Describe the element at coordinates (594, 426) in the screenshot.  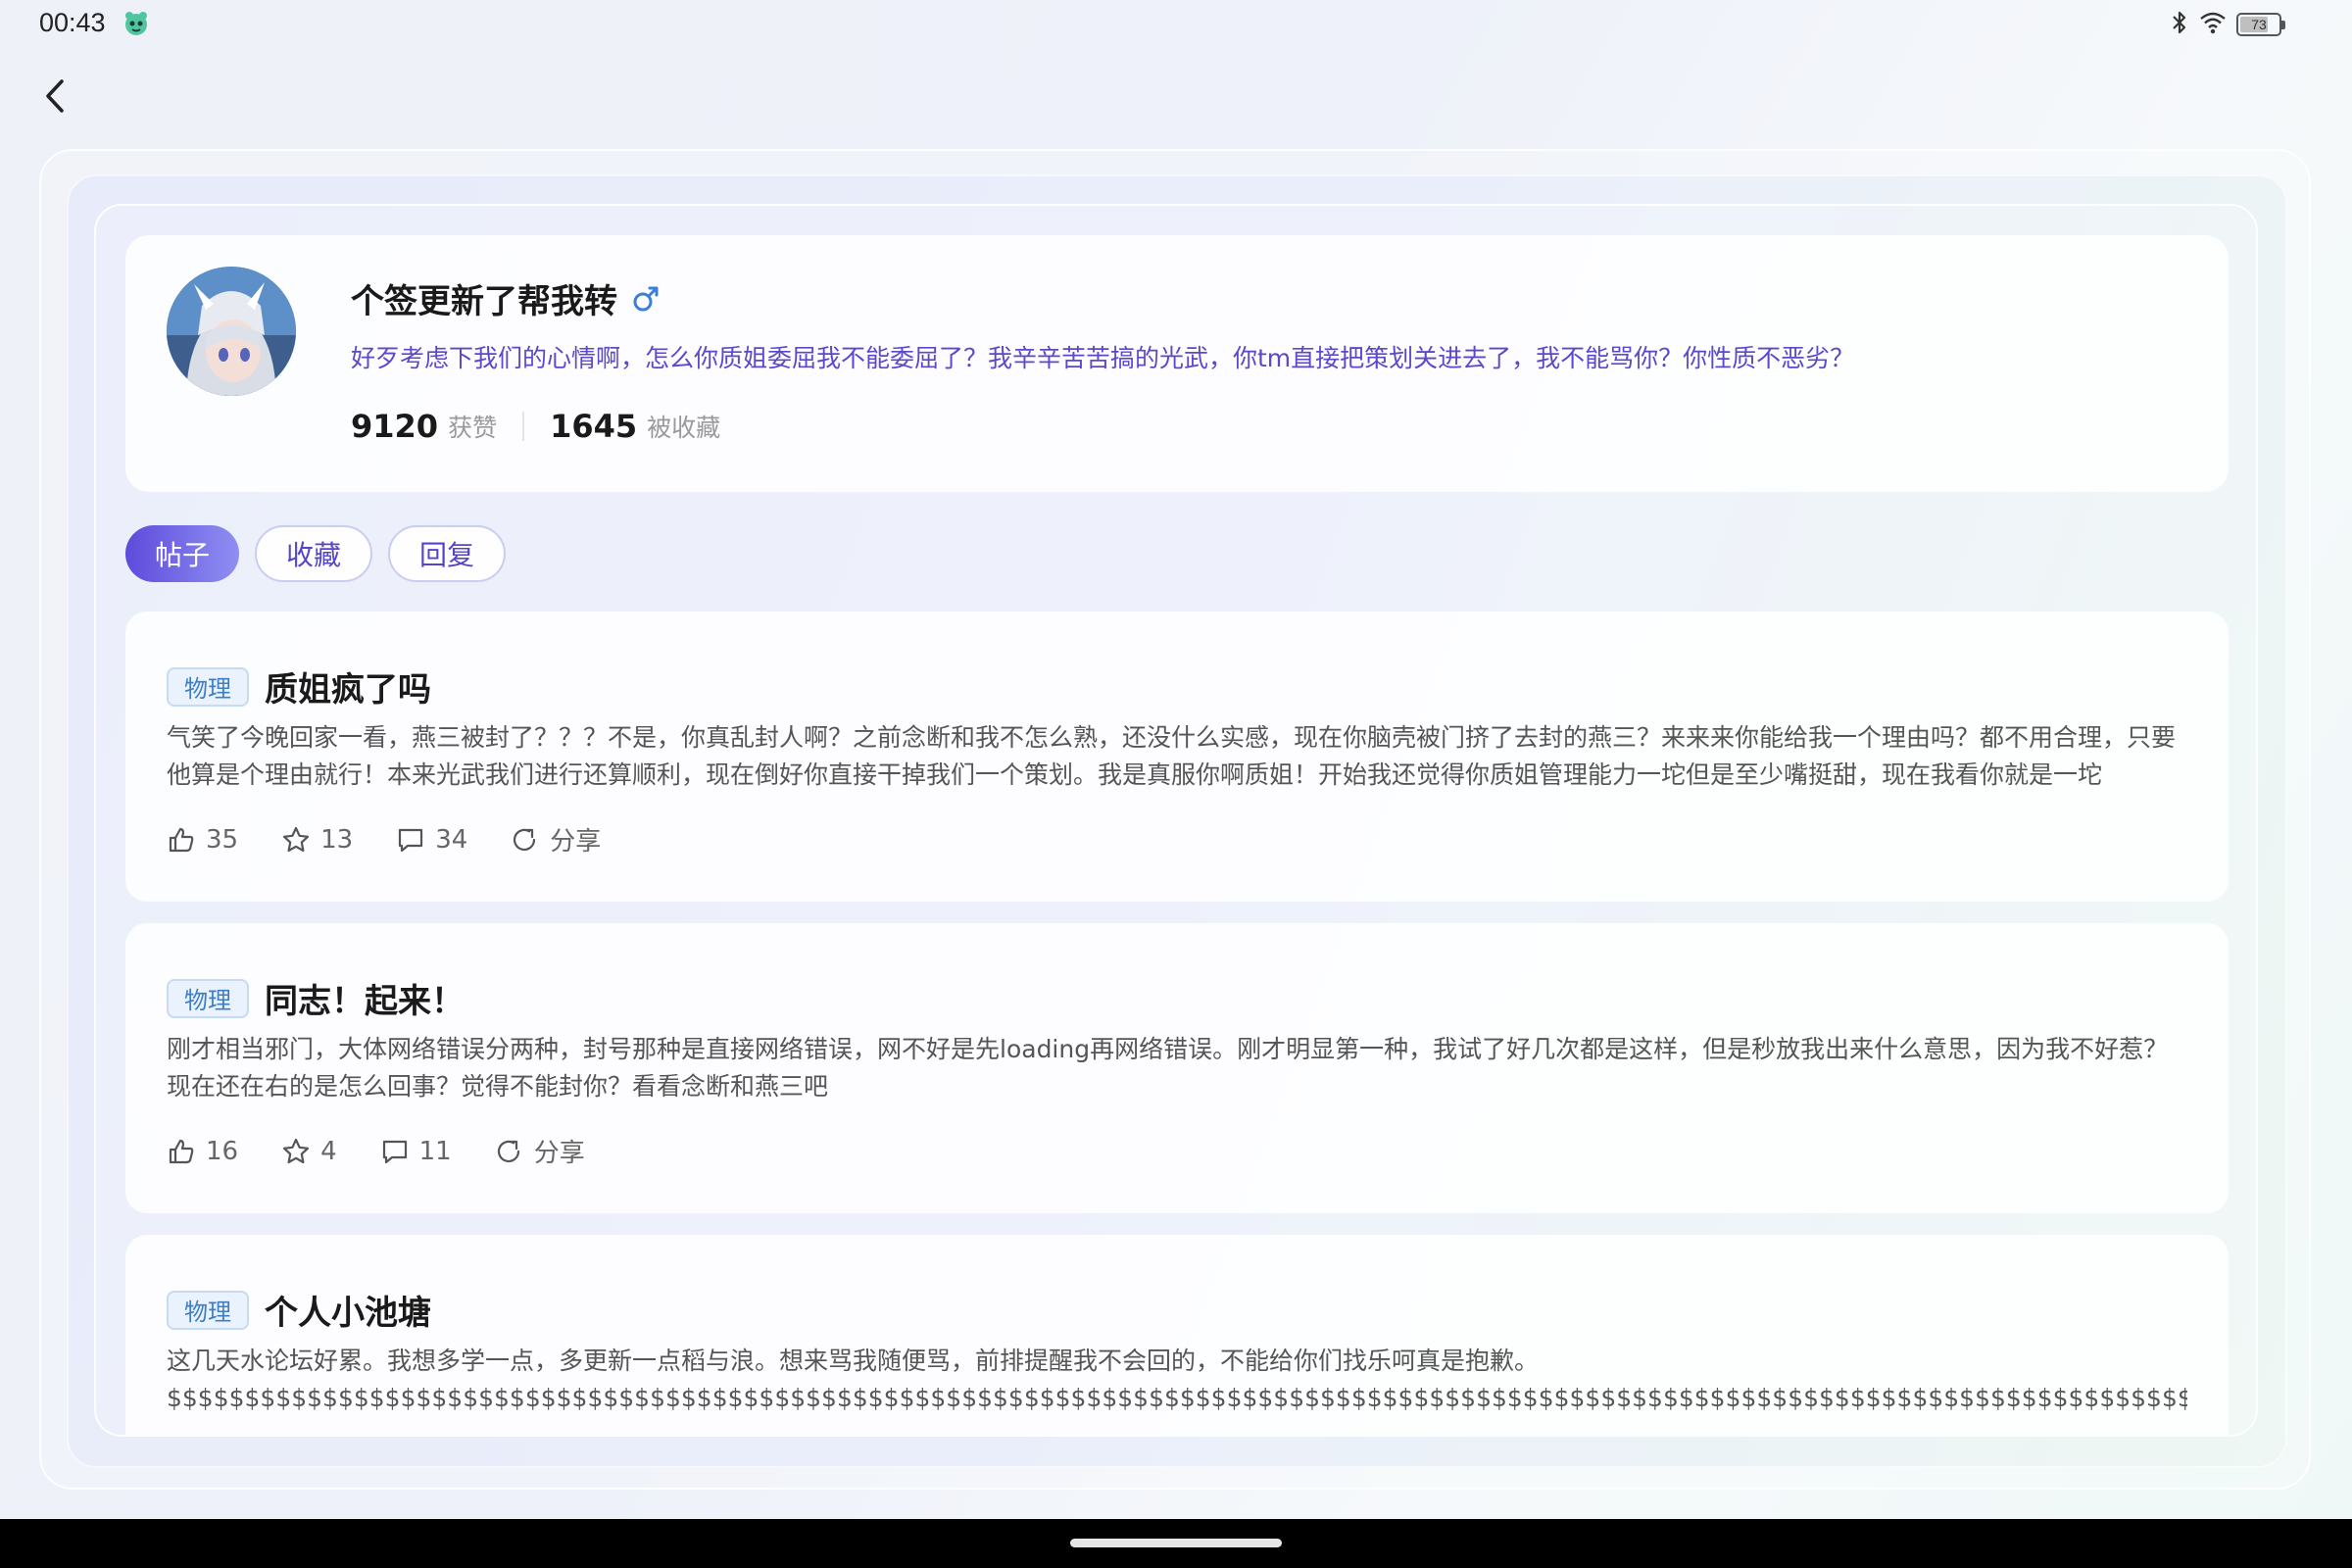
I see `favorited-count: 1645` at that location.